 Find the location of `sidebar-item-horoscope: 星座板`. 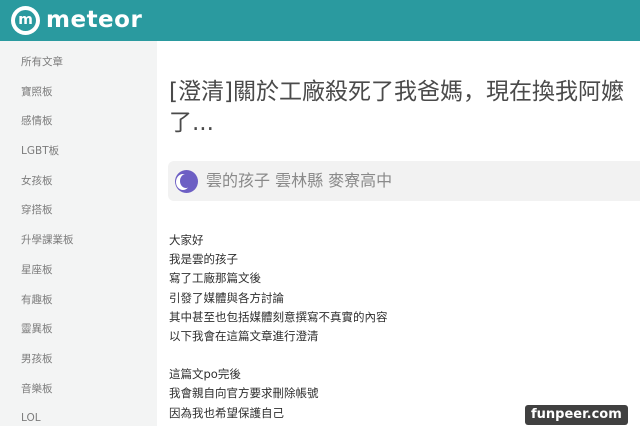

sidebar-item-horoscope: 星座板 is located at coordinates (78, 275).